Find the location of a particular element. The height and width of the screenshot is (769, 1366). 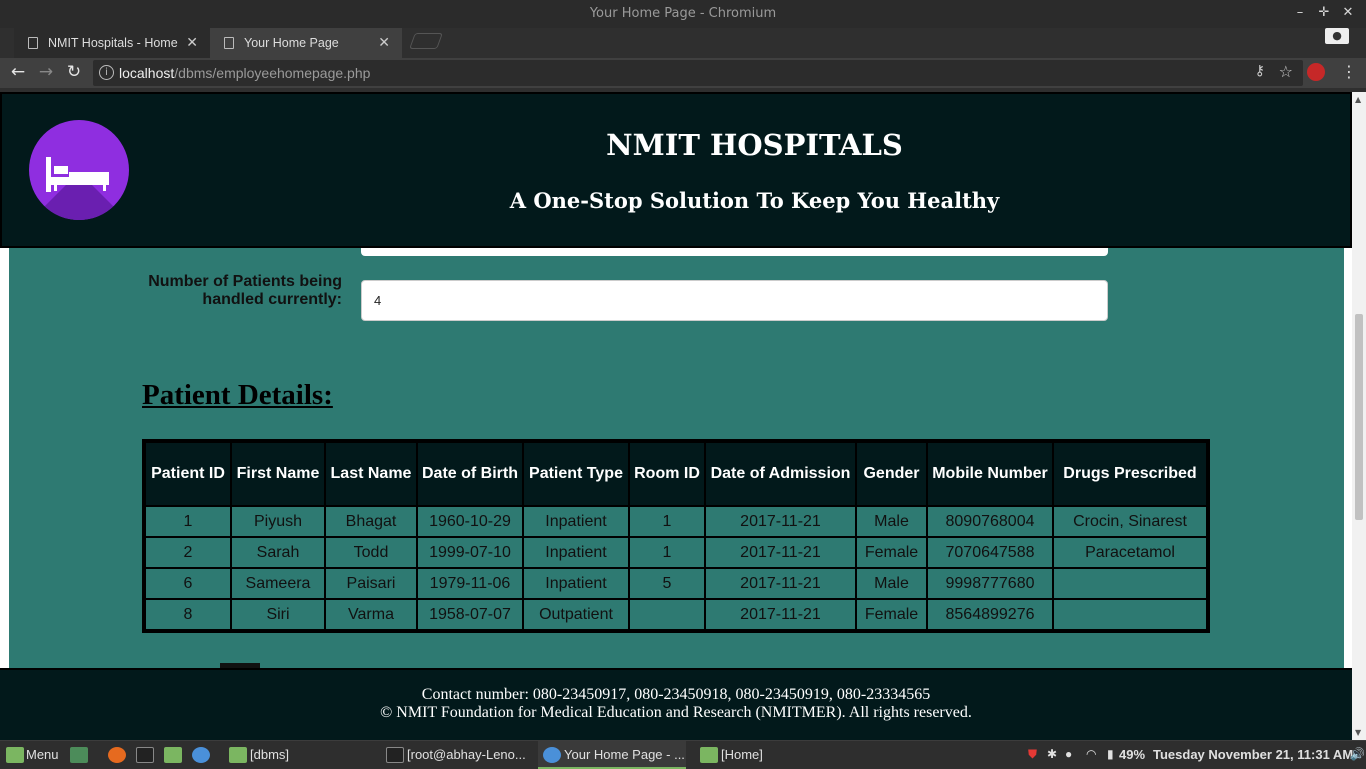

col-drugs: Drugs Prescribed is located at coordinates (1130, 474).